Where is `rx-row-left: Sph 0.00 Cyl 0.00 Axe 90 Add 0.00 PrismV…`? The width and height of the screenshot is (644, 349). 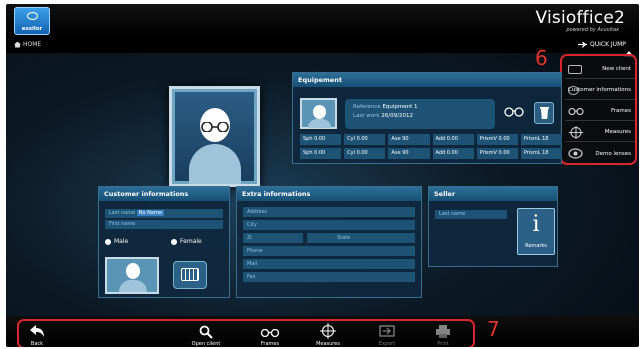 rx-row-left: Sph 0.00 Cyl 0.00 Axe 90 Add 0.00 PrismV… is located at coordinates (431, 153).